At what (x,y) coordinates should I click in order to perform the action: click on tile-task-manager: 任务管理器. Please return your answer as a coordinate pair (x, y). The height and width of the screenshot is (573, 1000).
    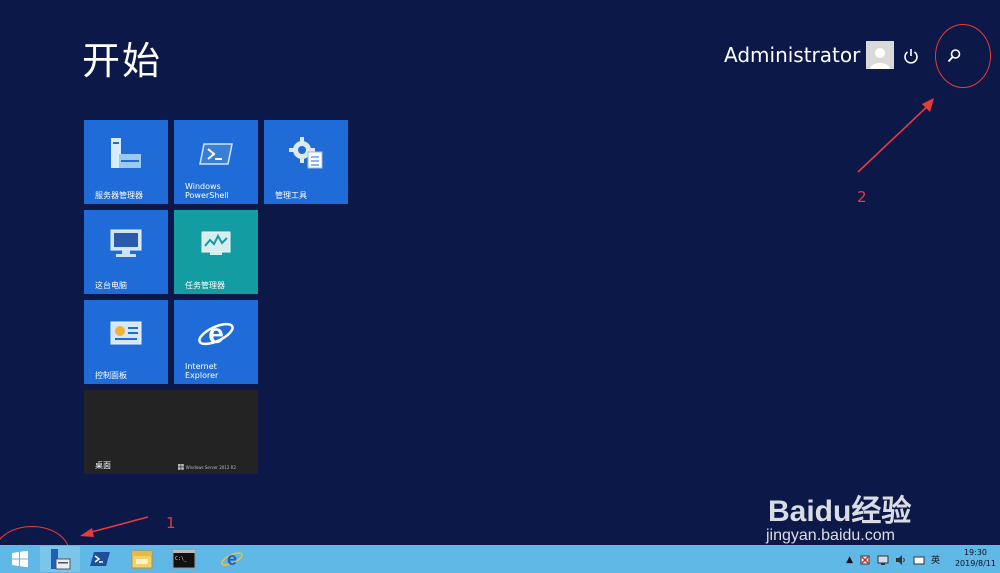
    Looking at the image, I should click on (216, 252).